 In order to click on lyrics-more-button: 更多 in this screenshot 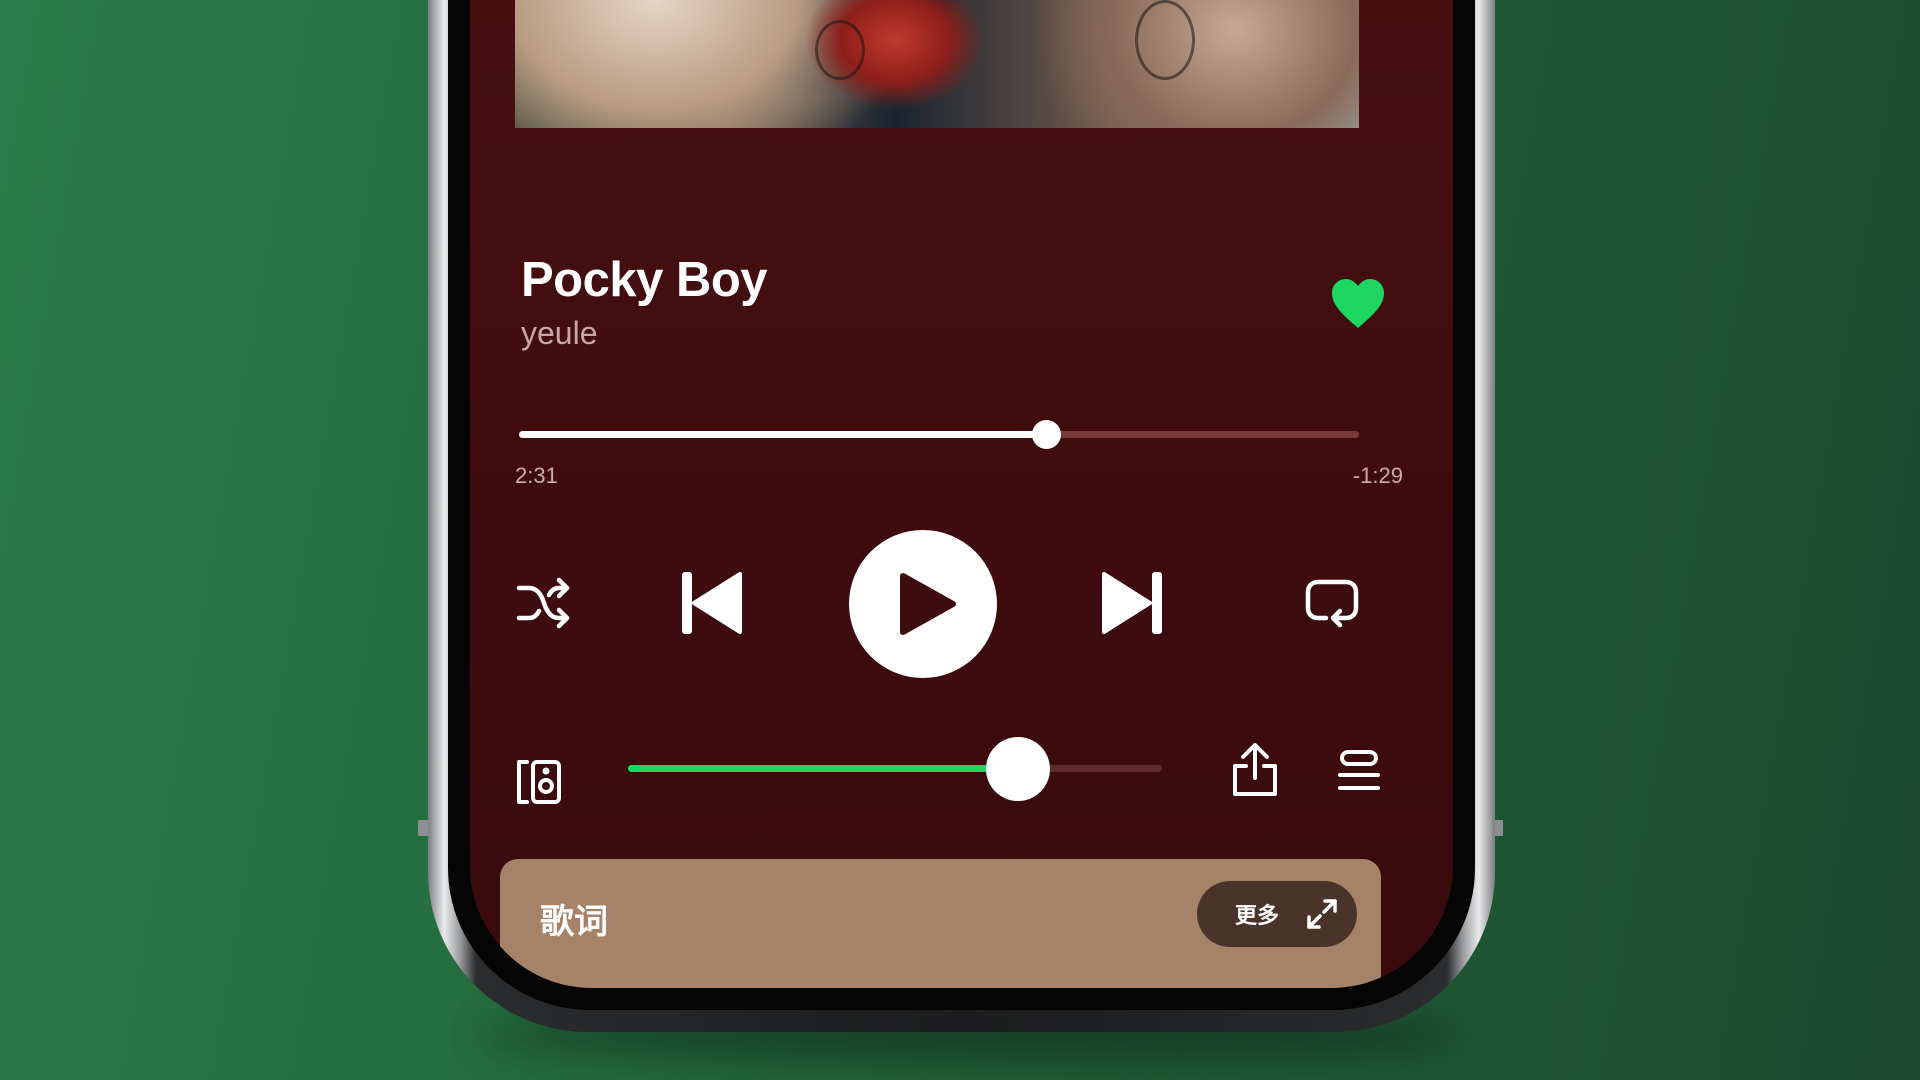, I will do `click(1277, 914)`.